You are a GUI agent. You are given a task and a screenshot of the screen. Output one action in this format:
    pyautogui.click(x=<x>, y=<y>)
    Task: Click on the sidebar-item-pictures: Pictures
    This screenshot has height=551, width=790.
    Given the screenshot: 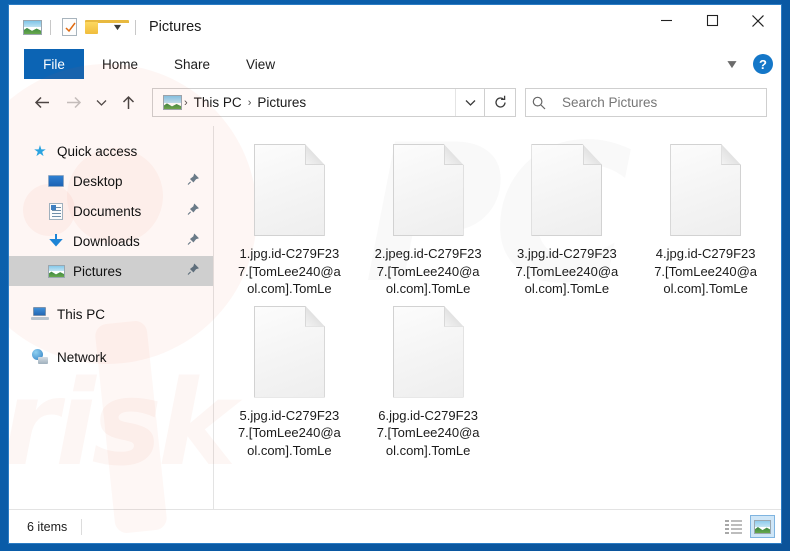 What is the action you would take?
    pyautogui.click(x=111, y=271)
    